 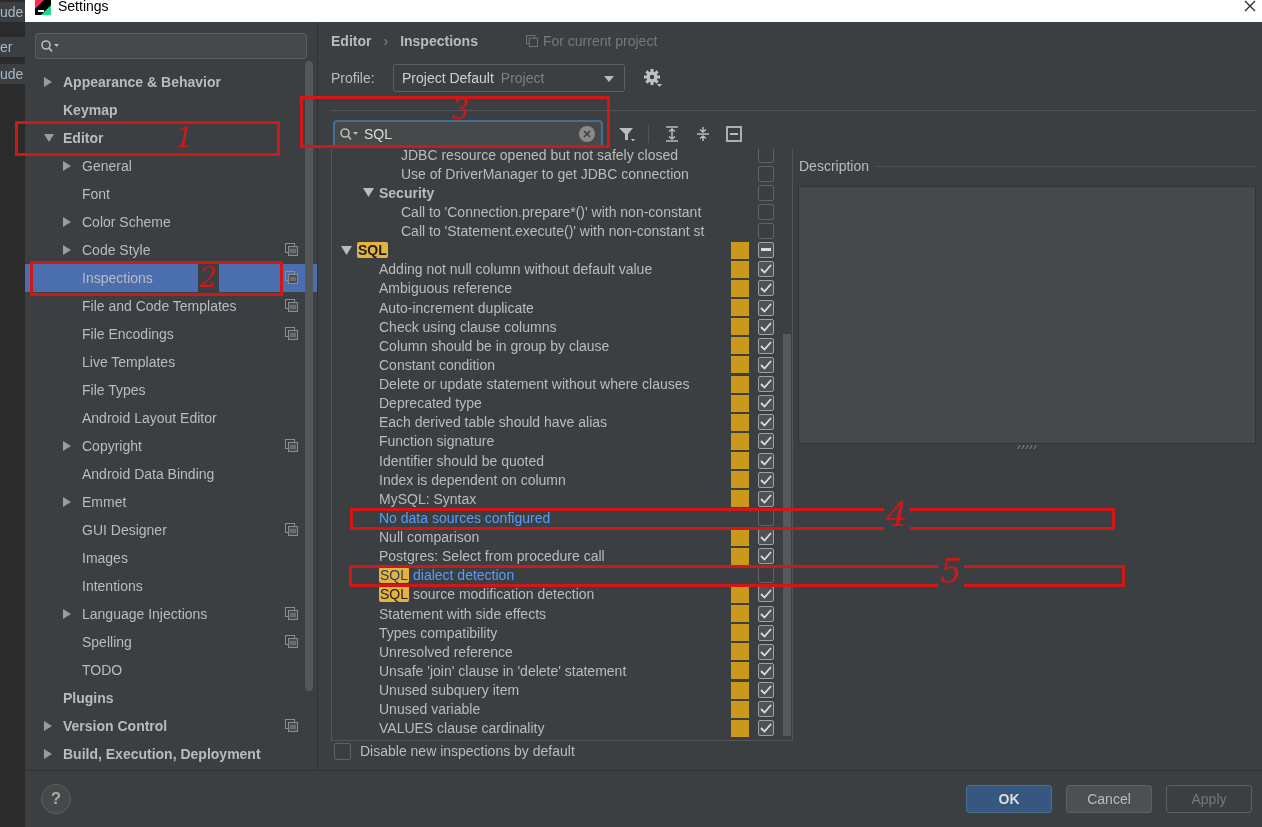 What do you see at coordinates (104, 390) in the screenshot?
I see `sidebar-item: File Types` at bounding box center [104, 390].